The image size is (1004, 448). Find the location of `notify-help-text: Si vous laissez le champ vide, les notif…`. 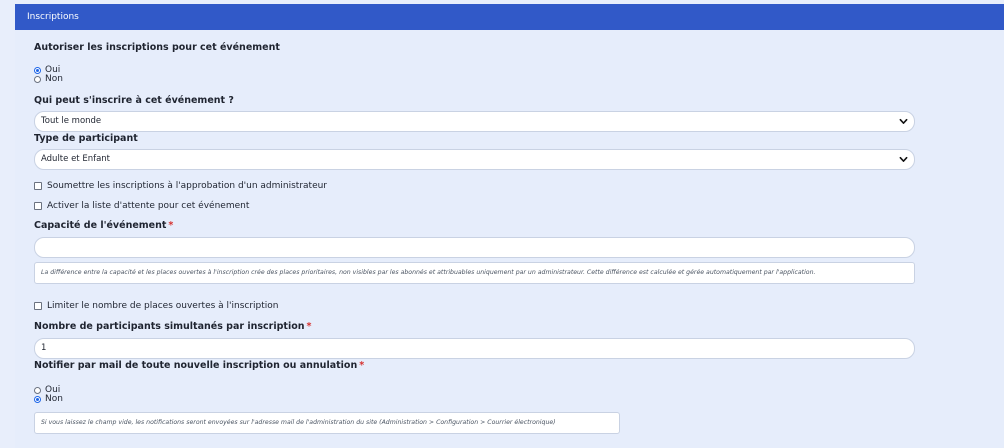

notify-help-text: Si vous laissez le champ vide, les notif… is located at coordinates (327, 423).